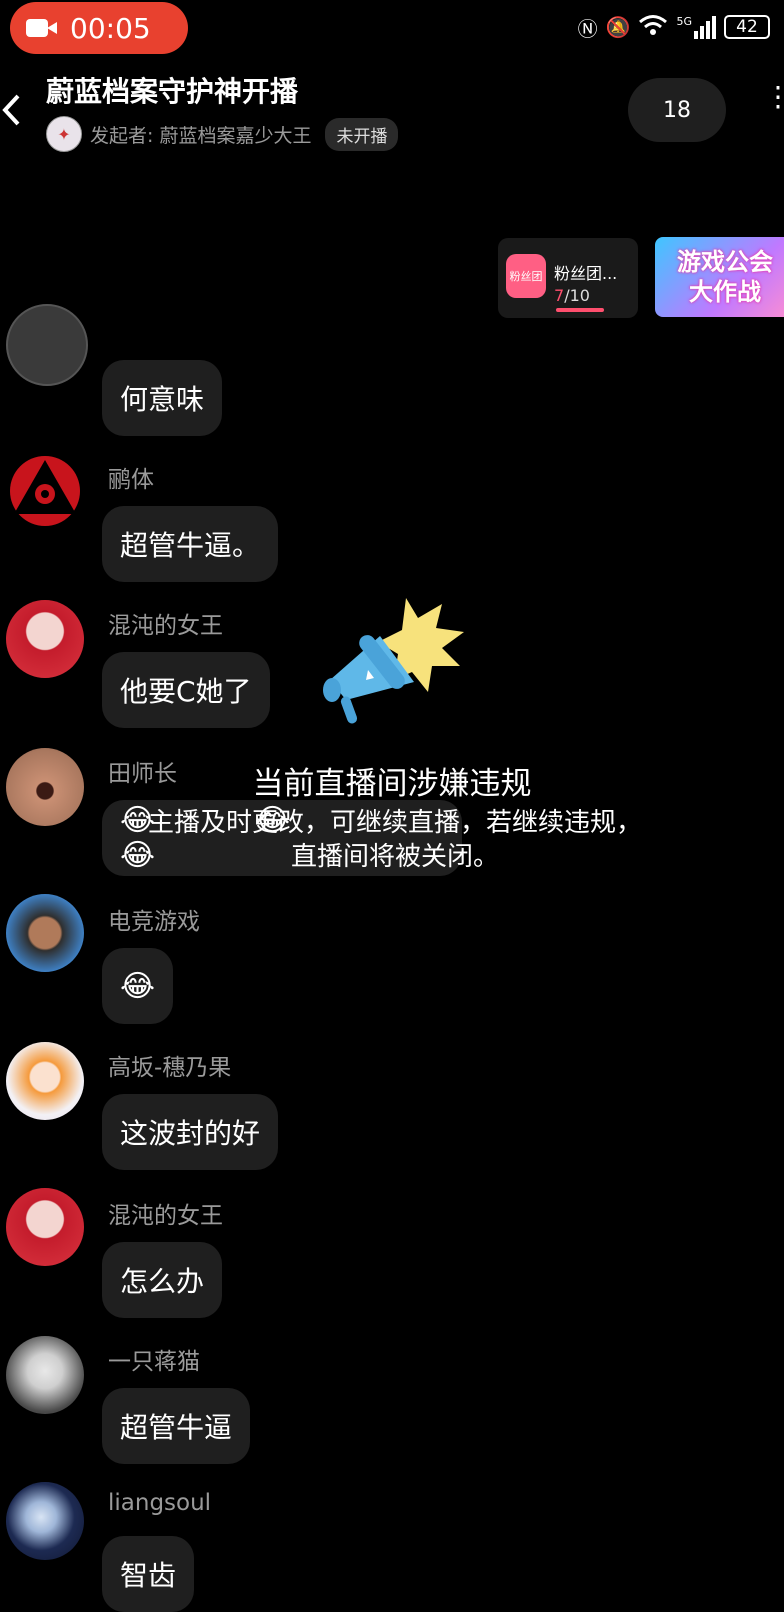 The height and width of the screenshot is (1612, 784). What do you see at coordinates (393, 661) in the screenshot?
I see `megaphone-icon` at bounding box center [393, 661].